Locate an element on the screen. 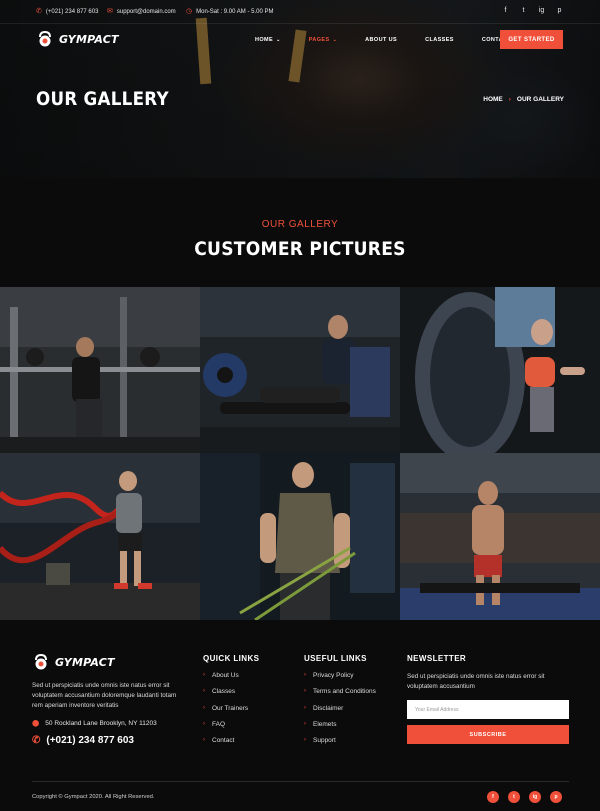 This screenshot has height=811, width=600. gallery-photo-squat-rack is located at coordinates (100, 370).